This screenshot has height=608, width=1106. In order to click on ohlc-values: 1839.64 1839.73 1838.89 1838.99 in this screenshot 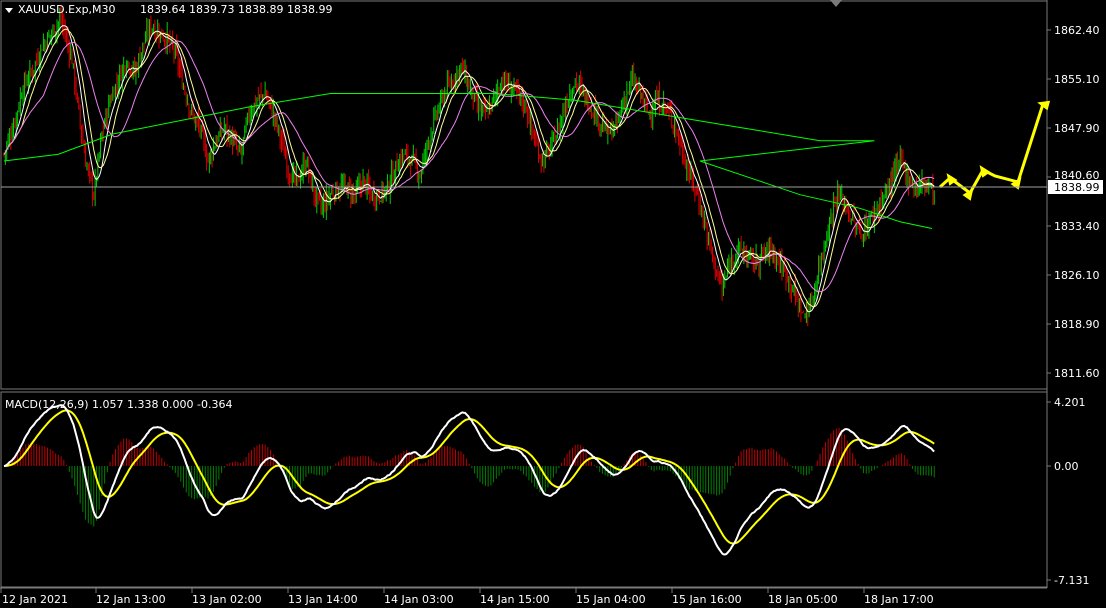, I will do `click(236, 9)`.